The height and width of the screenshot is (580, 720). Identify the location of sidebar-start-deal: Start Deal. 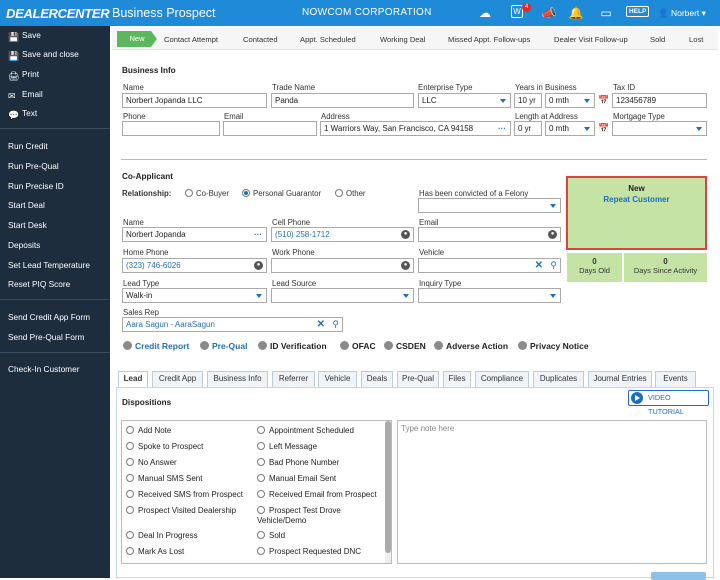
(26, 205).